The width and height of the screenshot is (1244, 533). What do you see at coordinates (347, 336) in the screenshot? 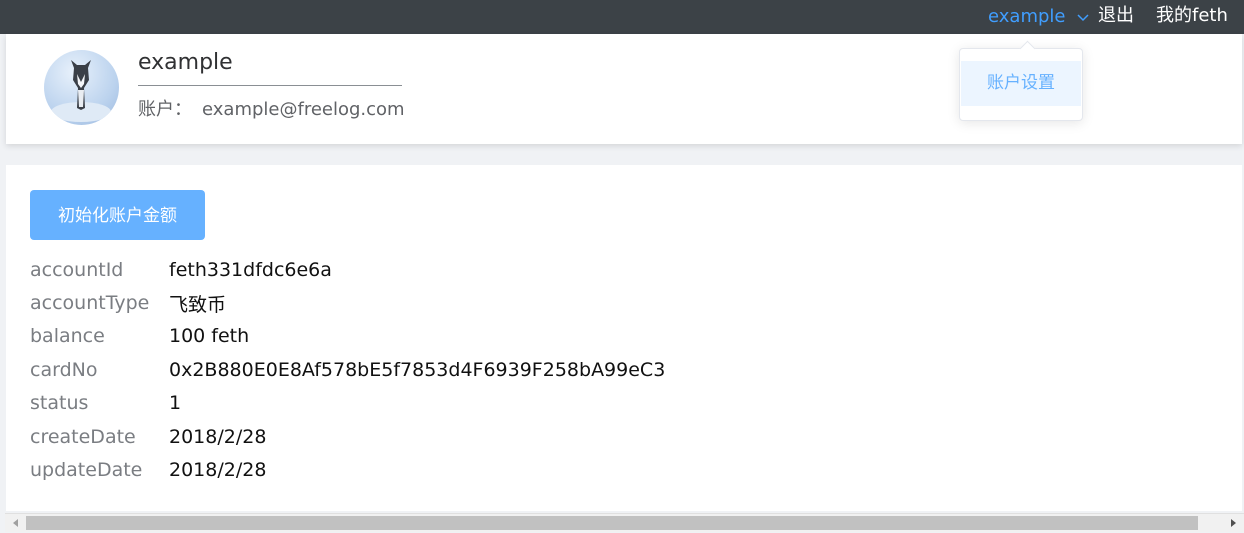
I see `info-row-balance: balance 100 feth` at bounding box center [347, 336].